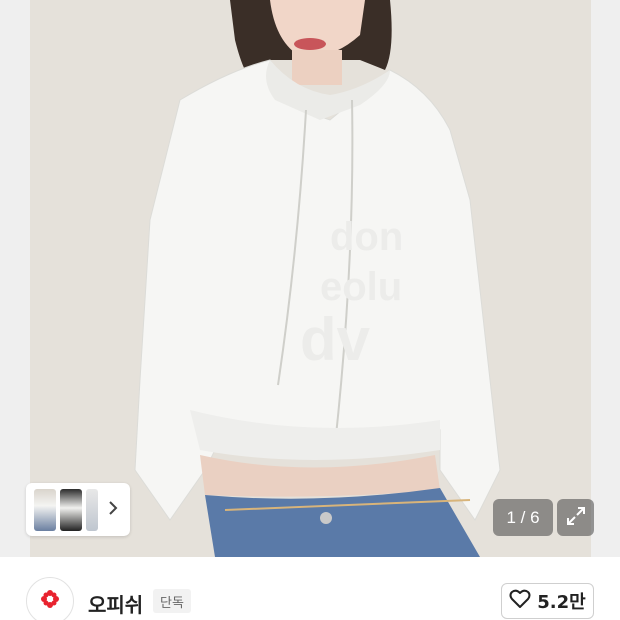 This screenshot has height=620, width=620. Describe the element at coordinates (361, 287) in the screenshot. I see `svg-text: eolu` at that location.